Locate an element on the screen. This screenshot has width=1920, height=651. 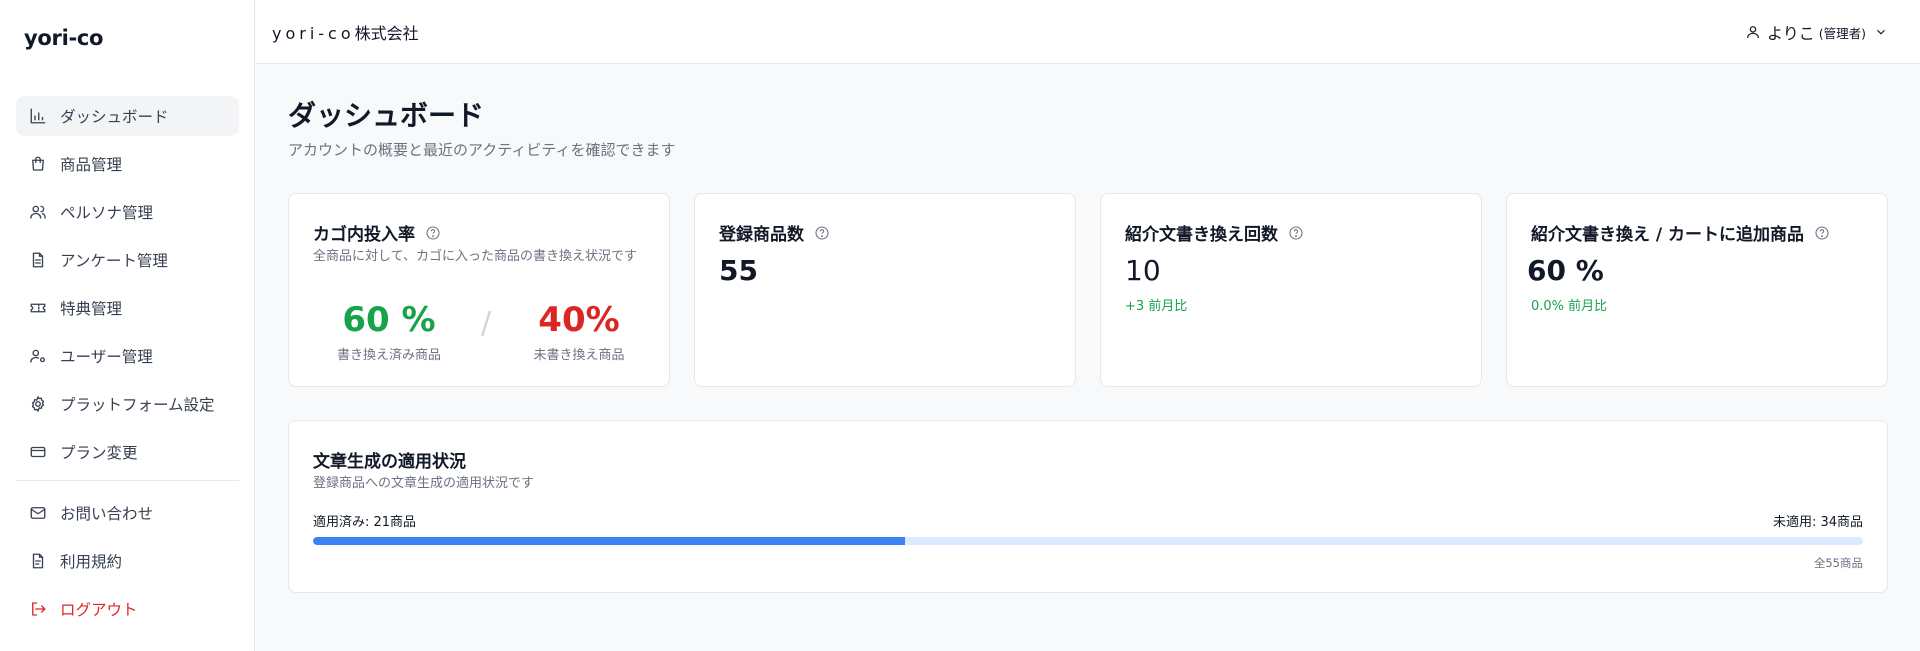
card-title: カゴ内投入率 is located at coordinates (377, 232).